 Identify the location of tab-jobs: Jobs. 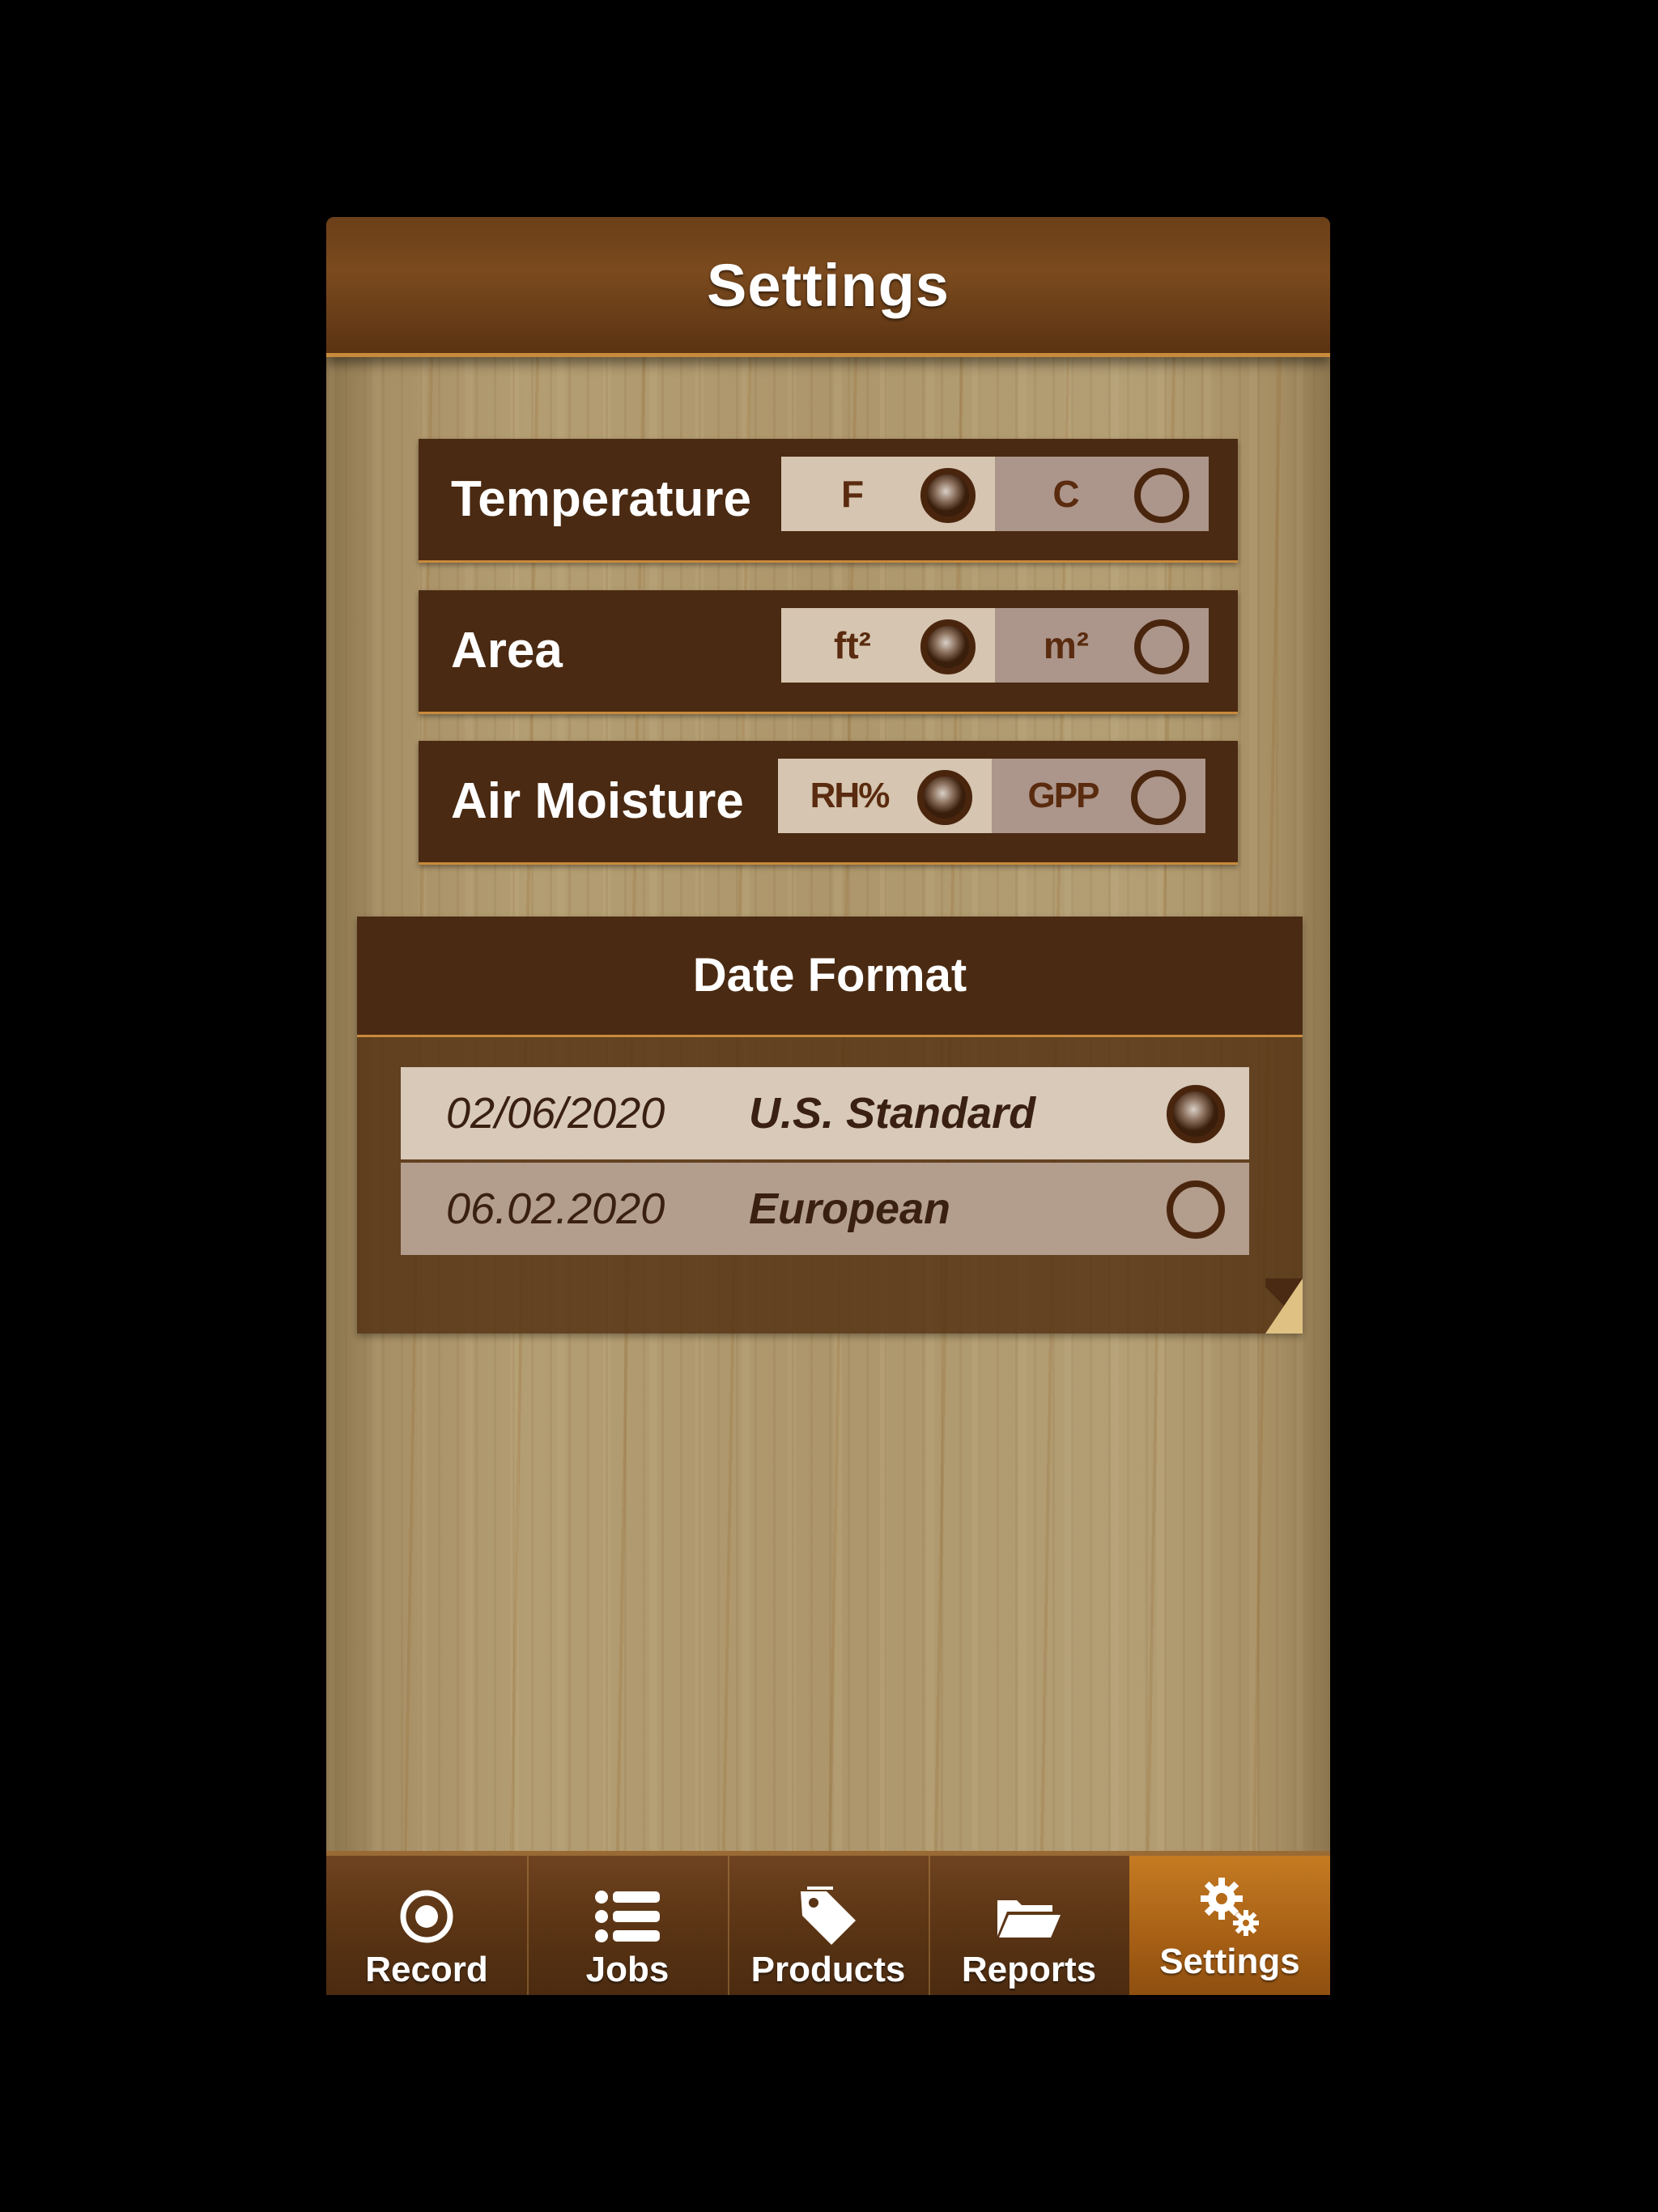
(628, 1926).